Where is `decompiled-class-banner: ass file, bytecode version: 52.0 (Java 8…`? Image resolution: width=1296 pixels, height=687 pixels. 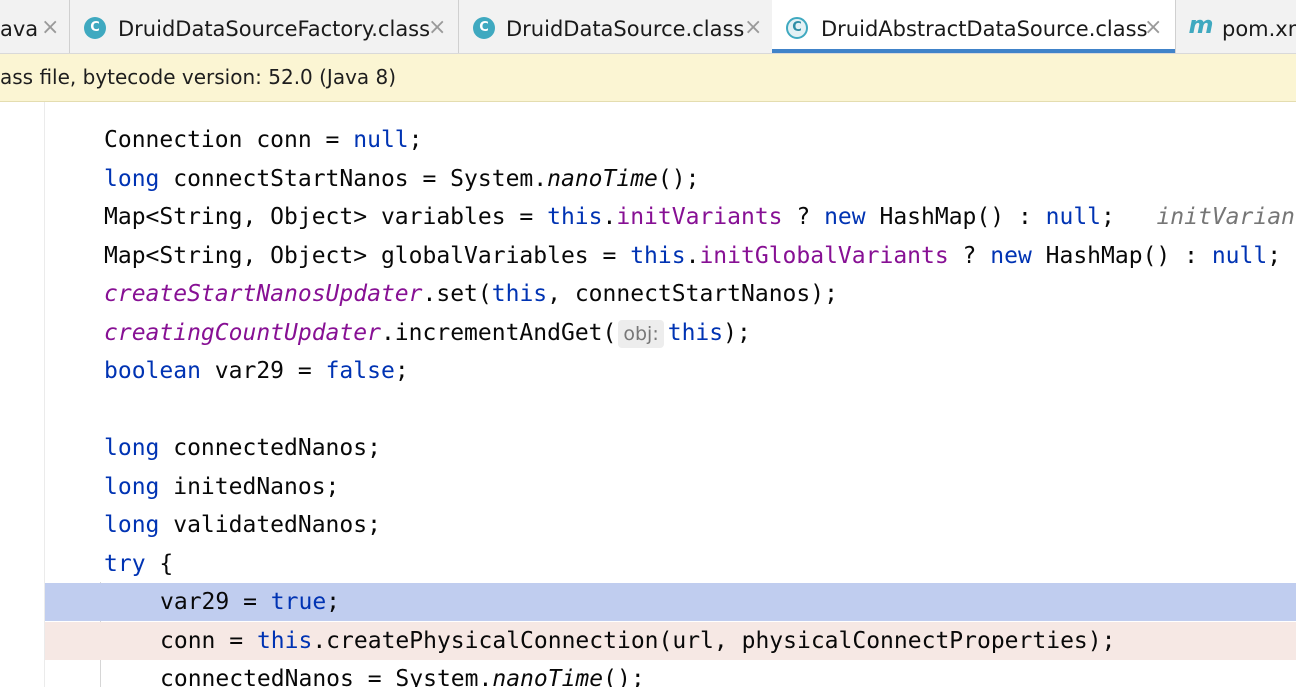
decompiled-class-banner: ass file, bytecode version: 52.0 (Java 8… is located at coordinates (648, 78).